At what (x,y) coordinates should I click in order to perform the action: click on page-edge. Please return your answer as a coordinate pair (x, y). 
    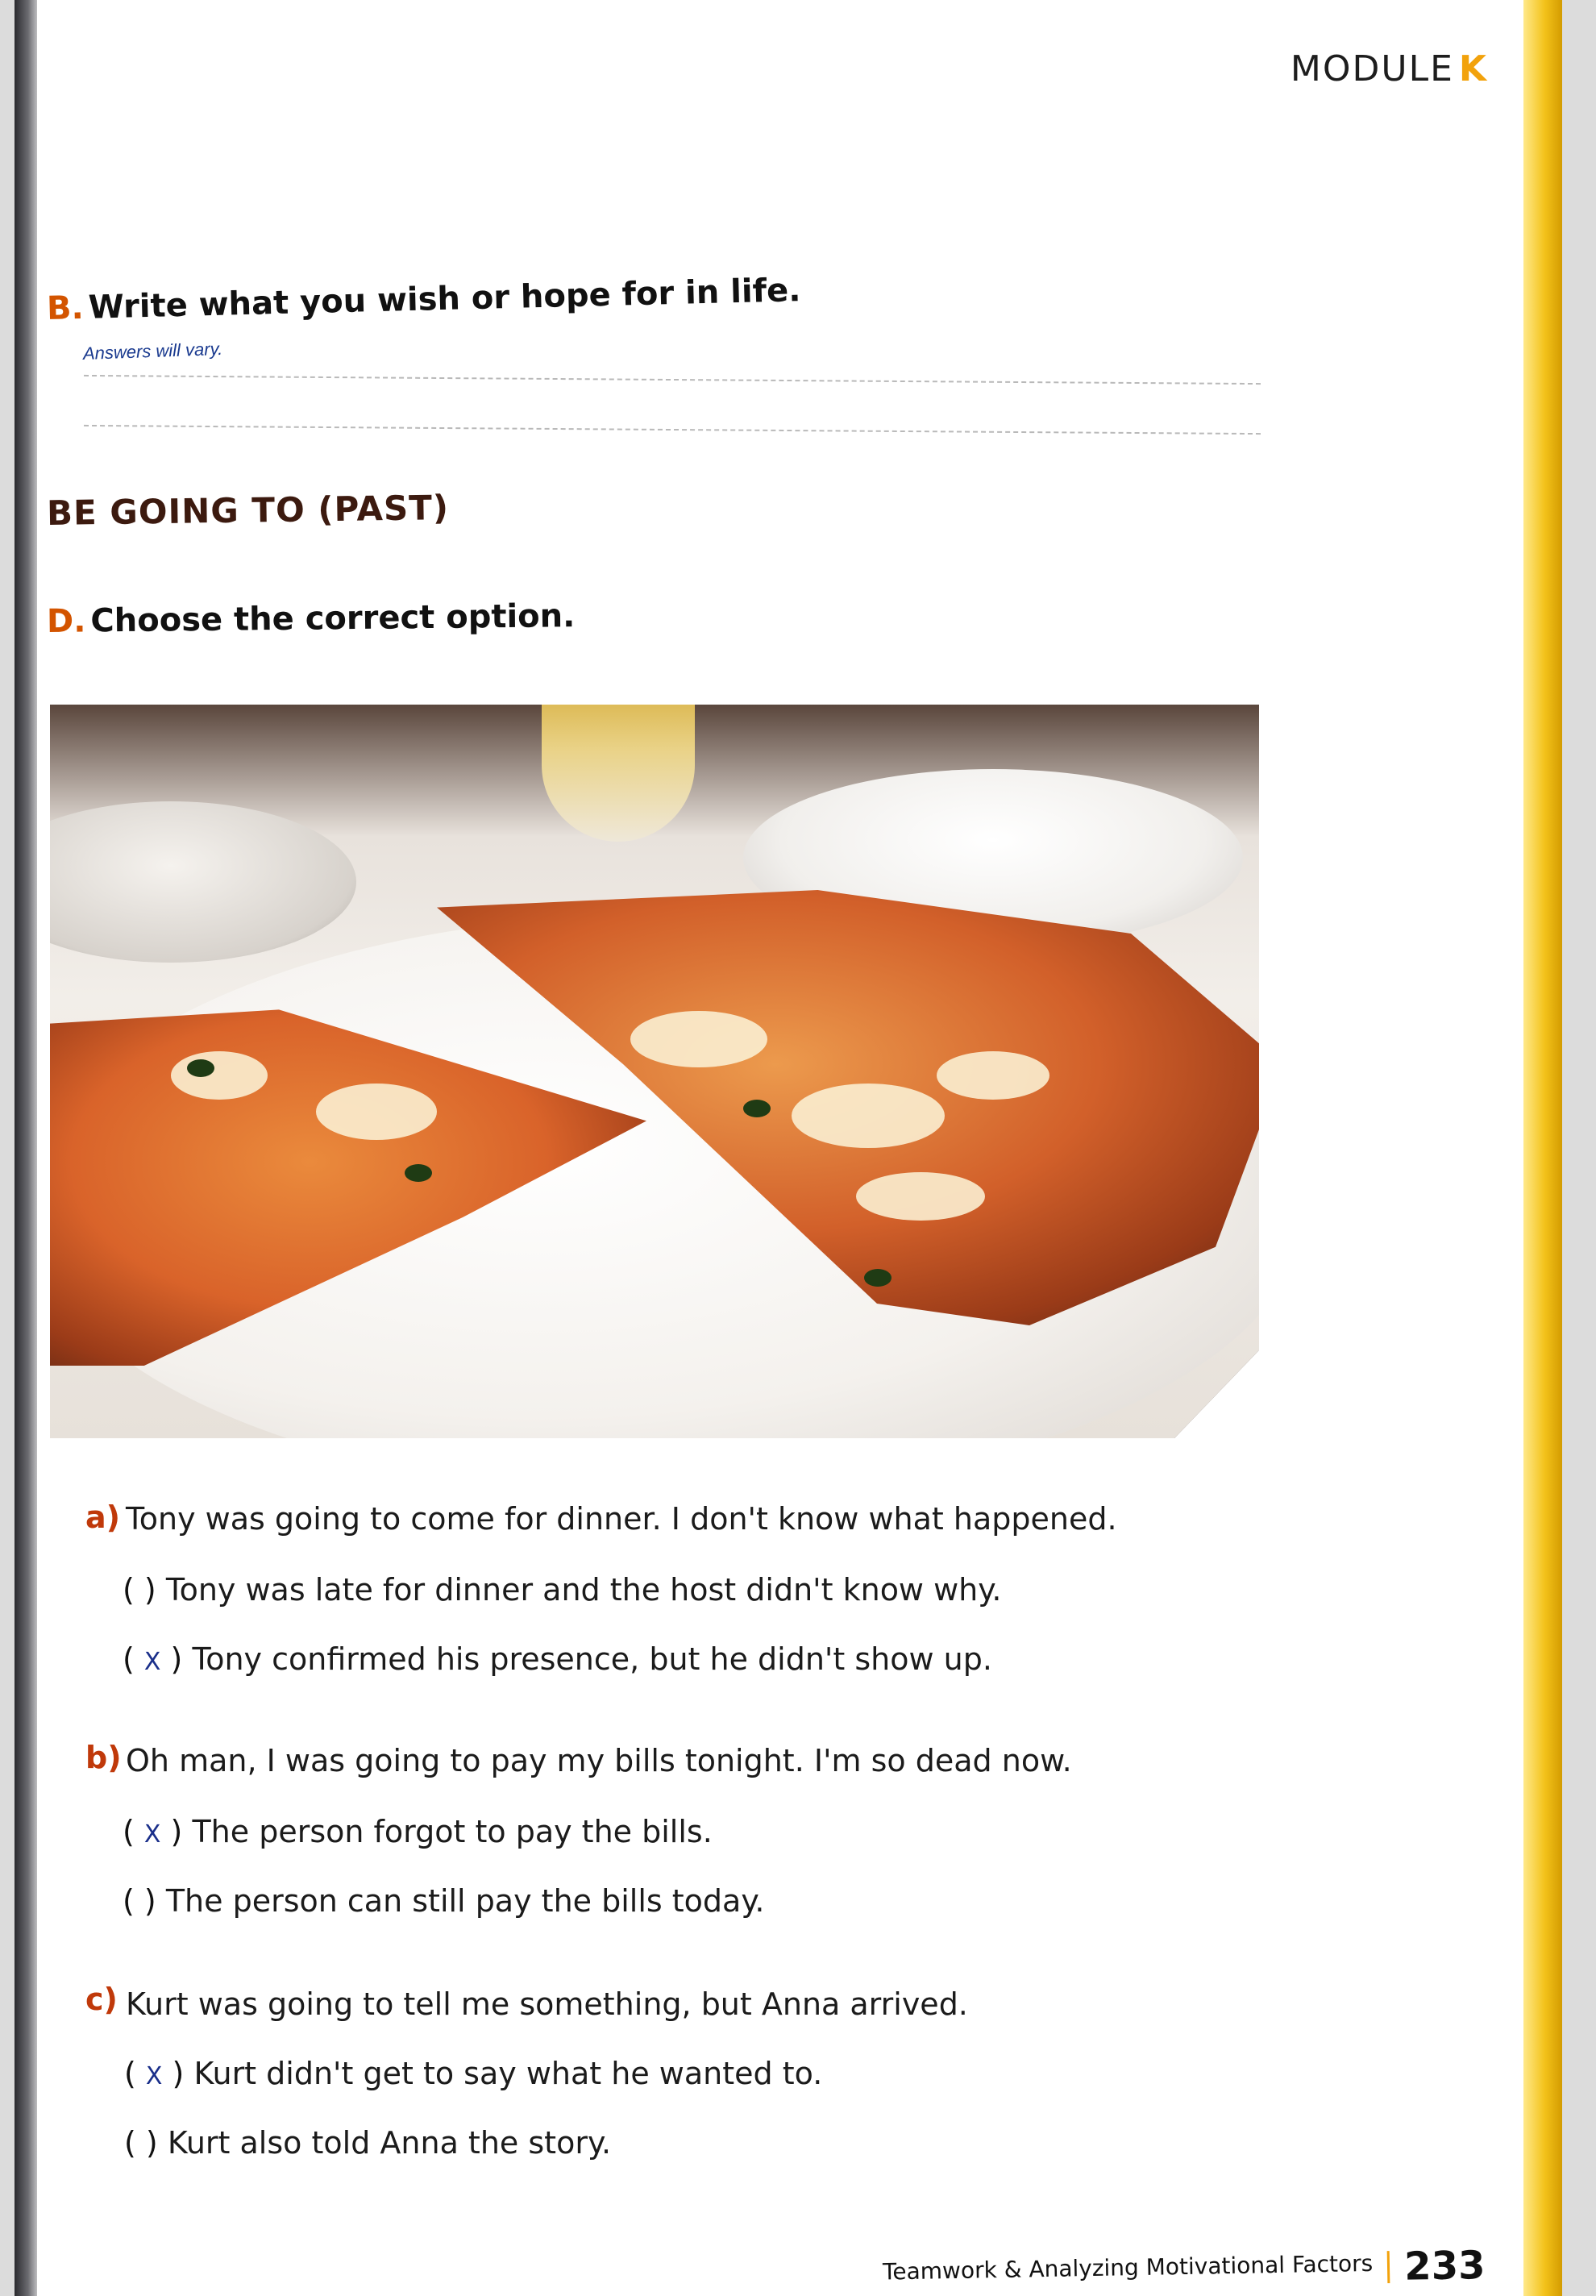
    Looking at the image, I should click on (1542, 1148).